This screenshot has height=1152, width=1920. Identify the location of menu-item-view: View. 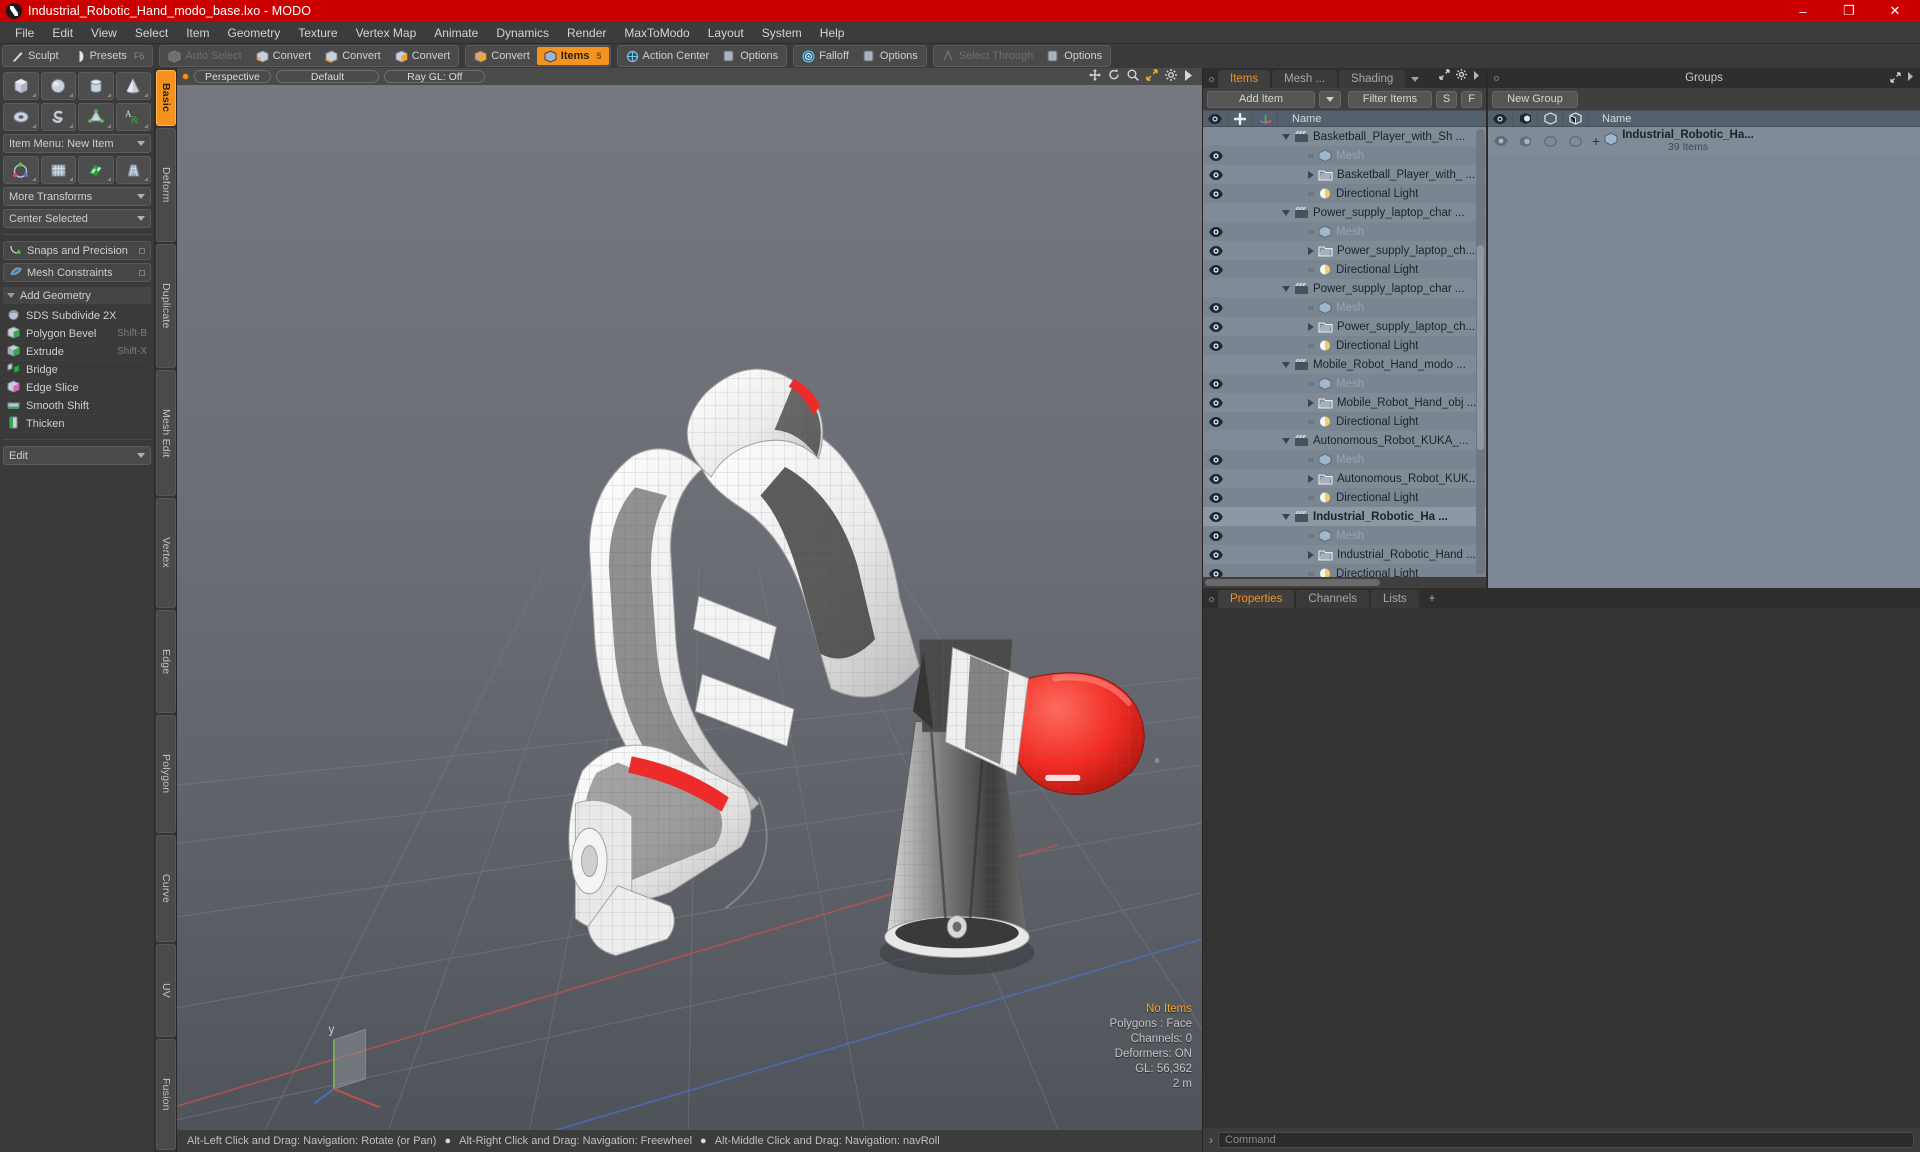
(104, 33).